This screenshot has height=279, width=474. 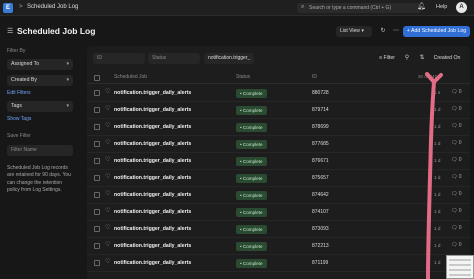 What do you see at coordinates (40, 80) in the screenshot?
I see `created-by-select: Created By ▾` at bounding box center [40, 80].